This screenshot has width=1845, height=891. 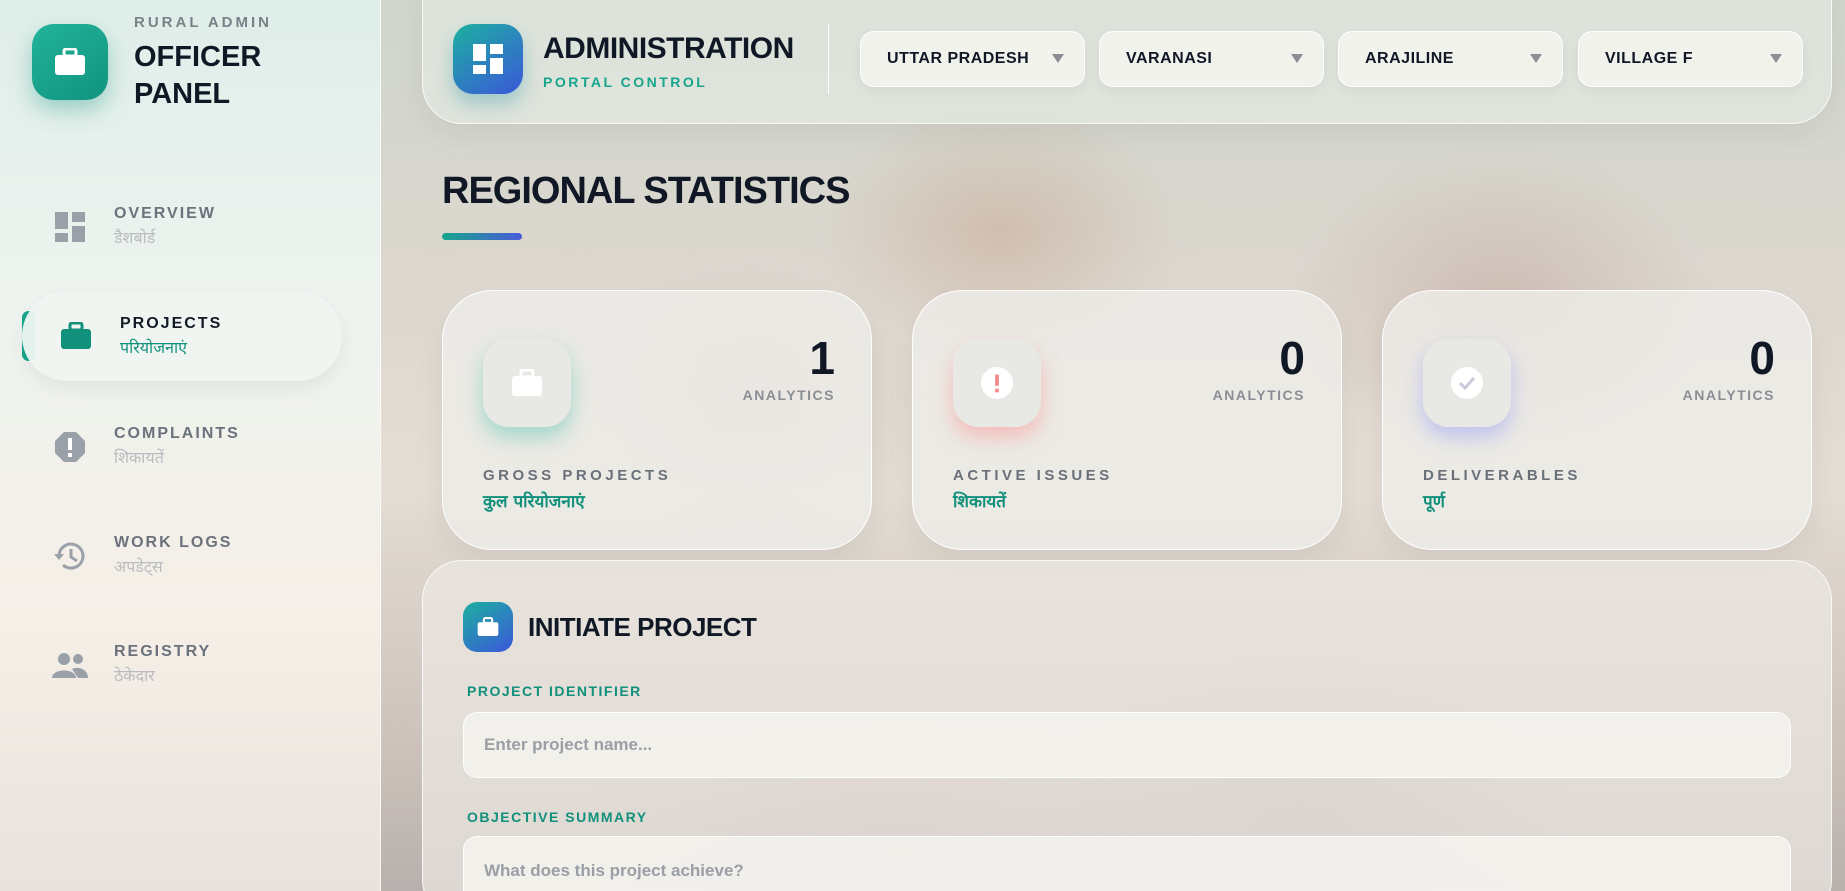 I want to click on village-select: VILLAGE F, so click(x=1690, y=59).